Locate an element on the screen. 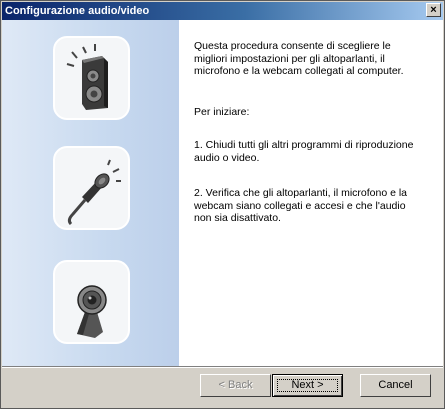 This screenshot has width=445, height=409. microphone-tile is located at coordinates (91, 188).